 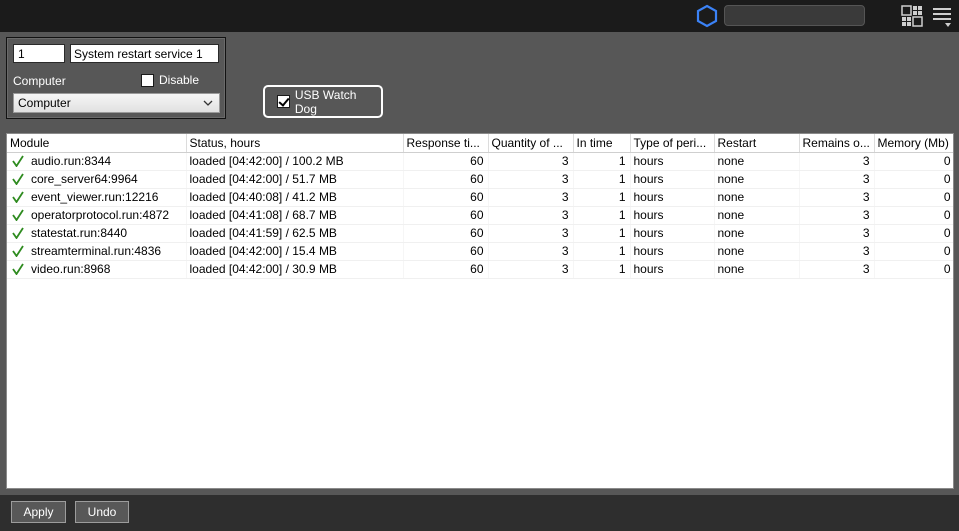 What do you see at coordinates (147, 80) in the screenshot?
I see `disable-checkbox-box` at bounding box center [147, 80].